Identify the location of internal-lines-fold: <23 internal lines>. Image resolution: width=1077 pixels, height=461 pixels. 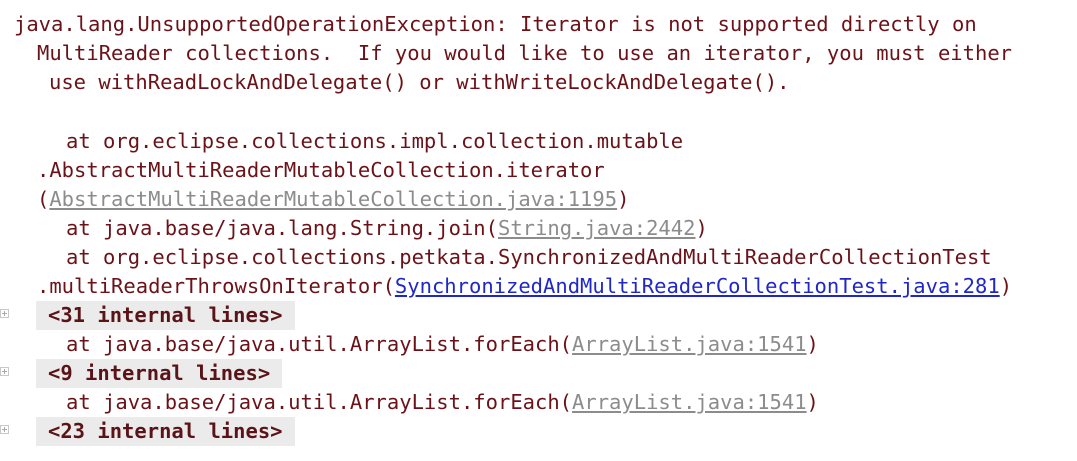
(165, 431).